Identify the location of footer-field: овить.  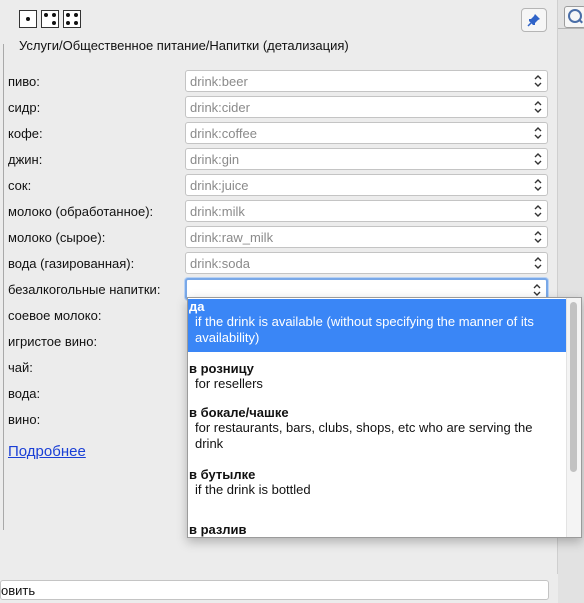
(274, 590).